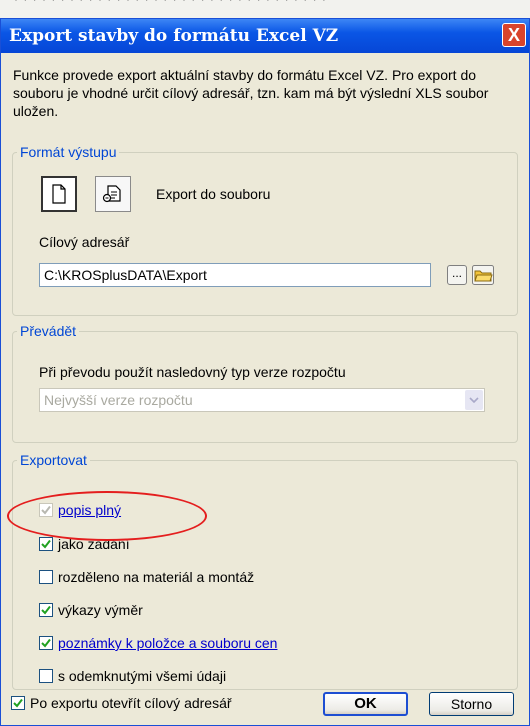 Image resolution: width=530 pixels, height=726 pixels. I want to click on title-bar: Export stavby do formátu Excel VZ X, so click(265, 36).